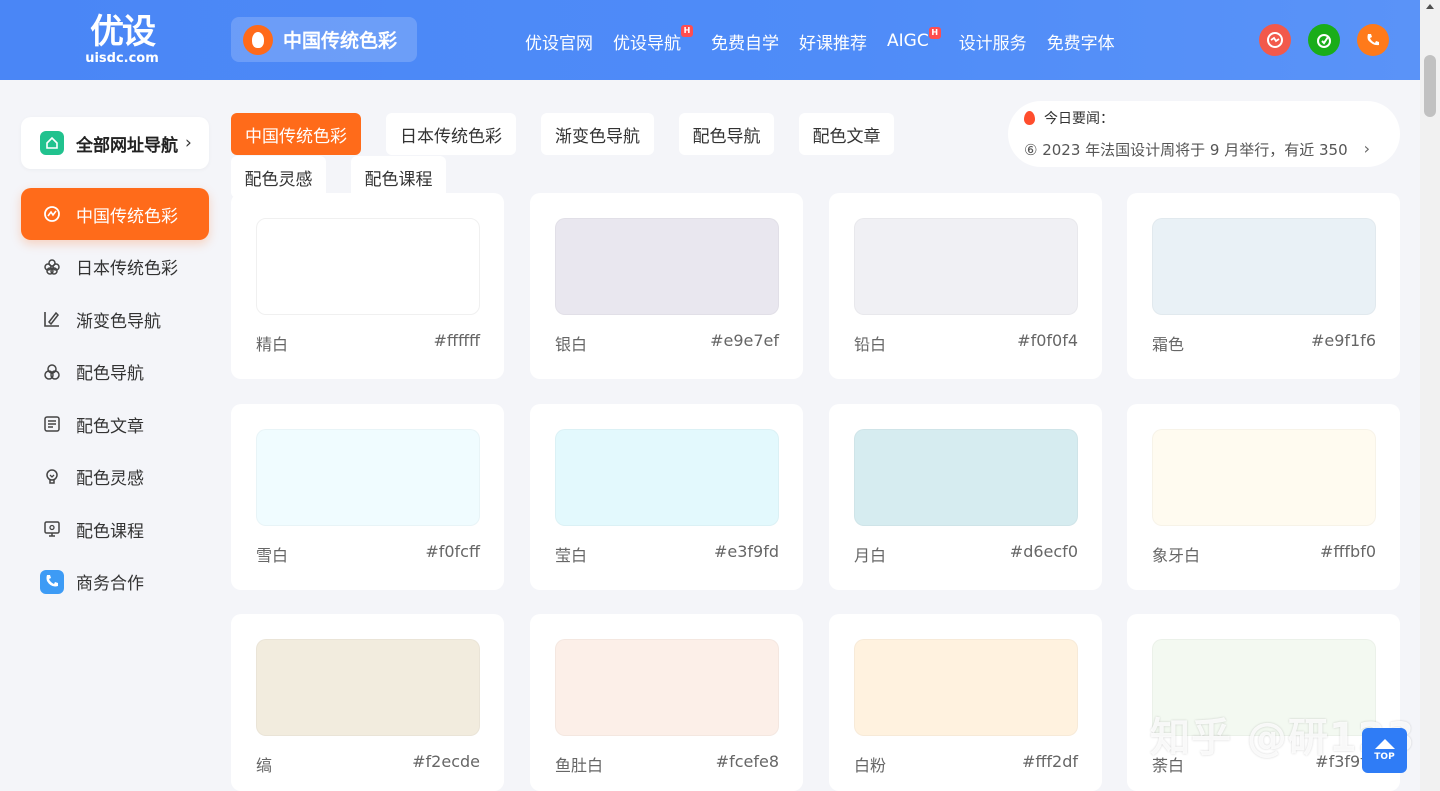 This screenshot has width=1440, height=791. I want to click on tab-color-articles: 配色文章, so click(846, 134).